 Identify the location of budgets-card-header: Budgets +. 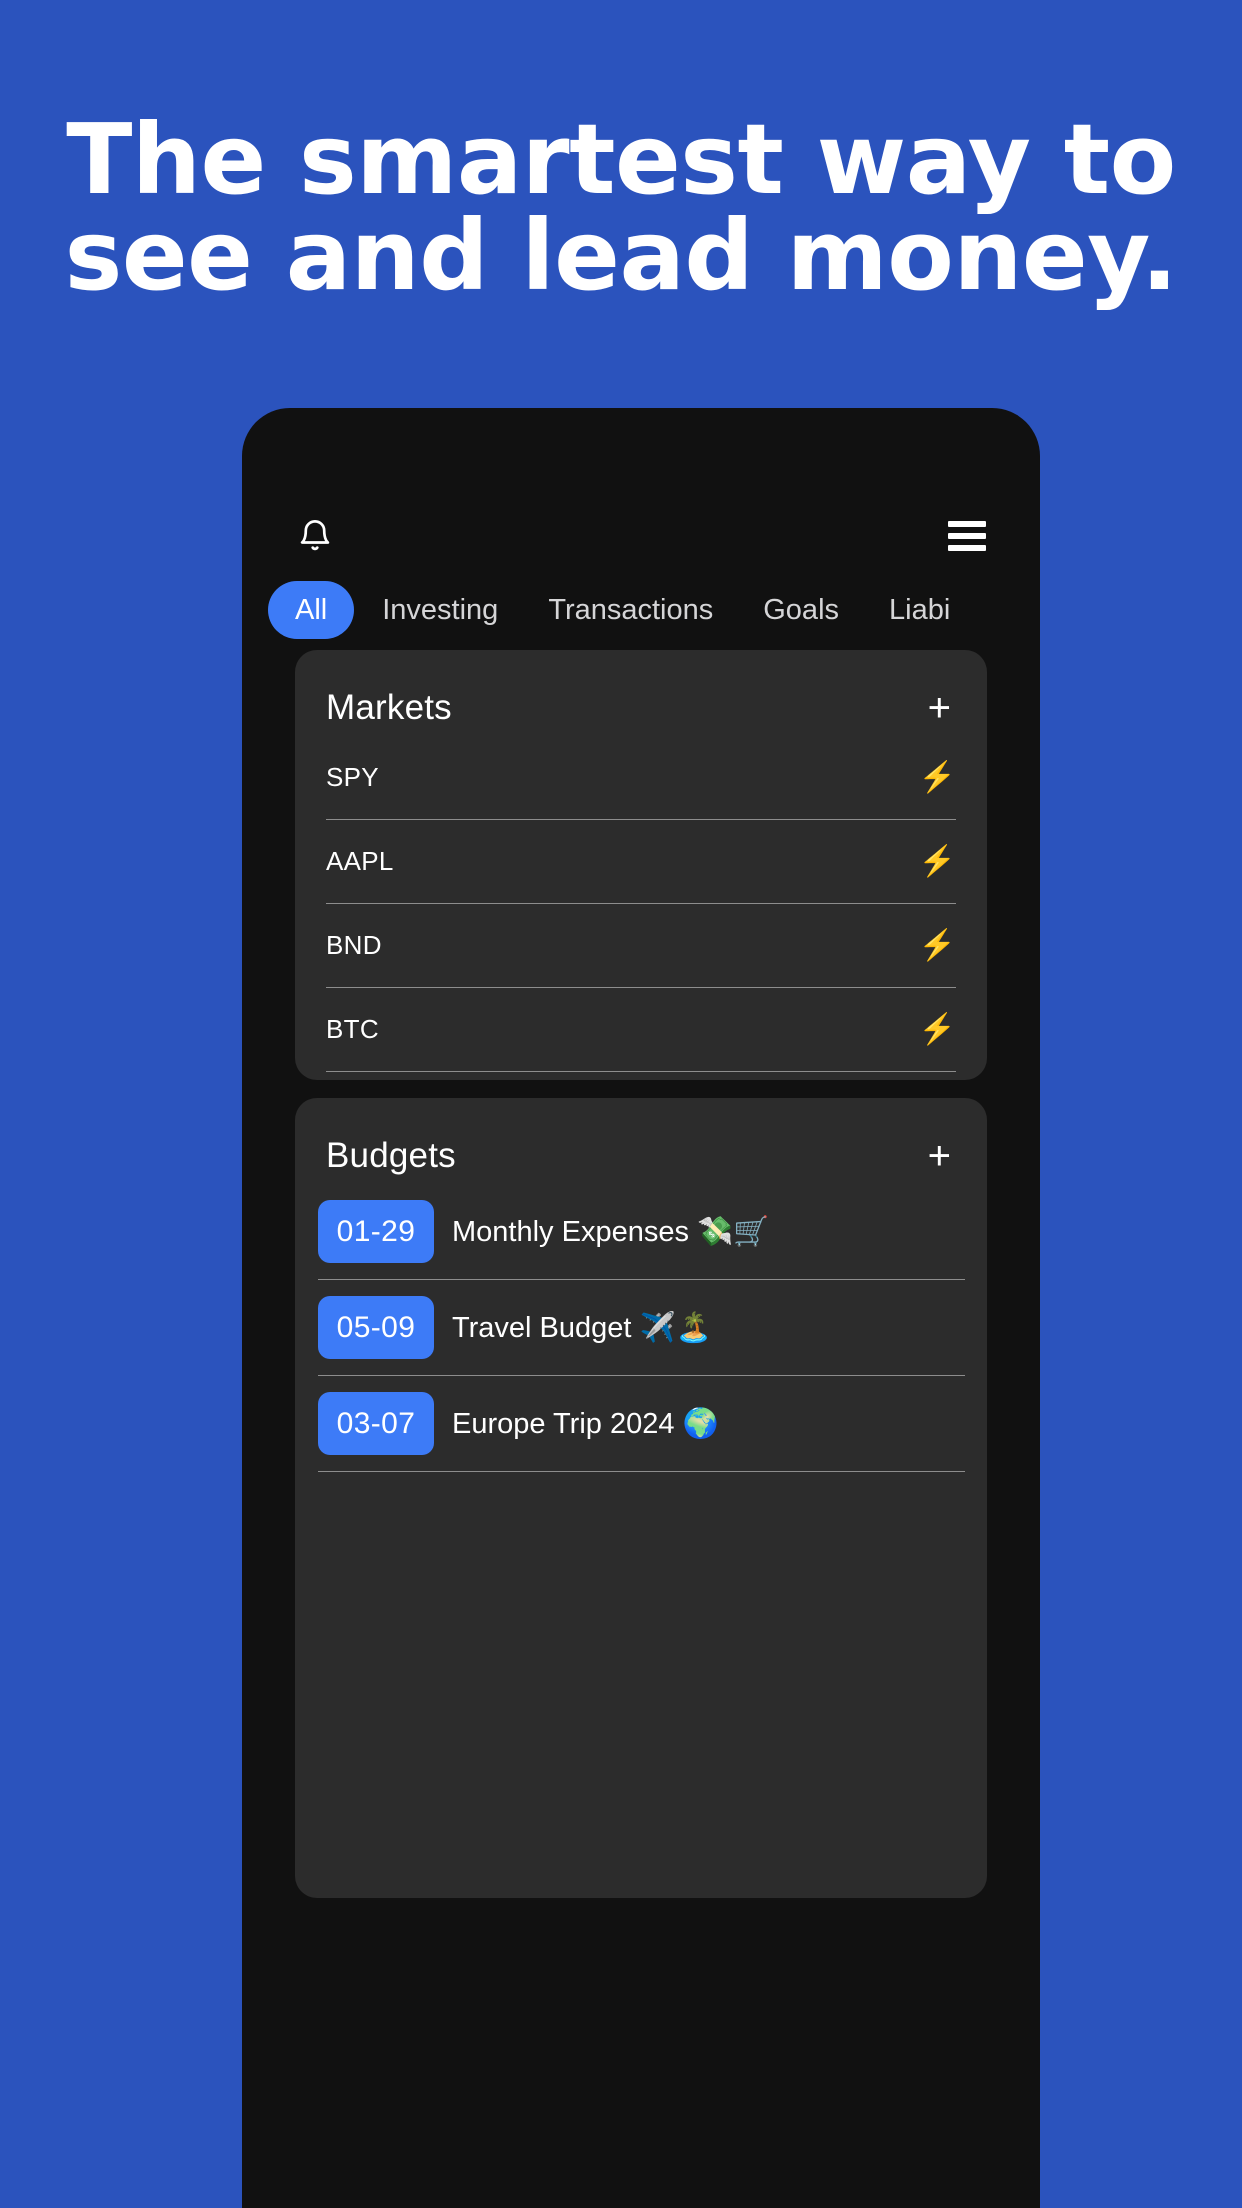
(641, 1141).